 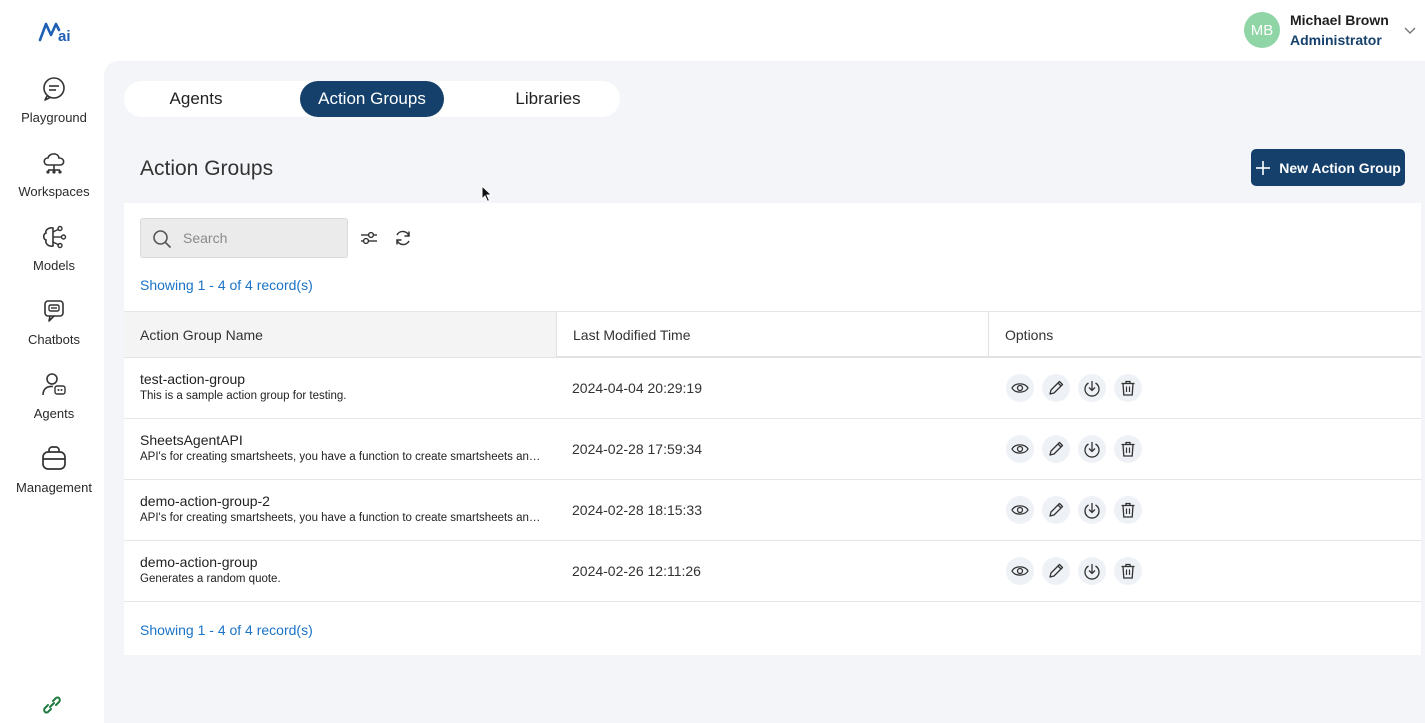 What do you see at coordinates (54, 339) in the screenshot?
I see `sidebar-item-label: Chatbots` at bounding box center [54, 339].